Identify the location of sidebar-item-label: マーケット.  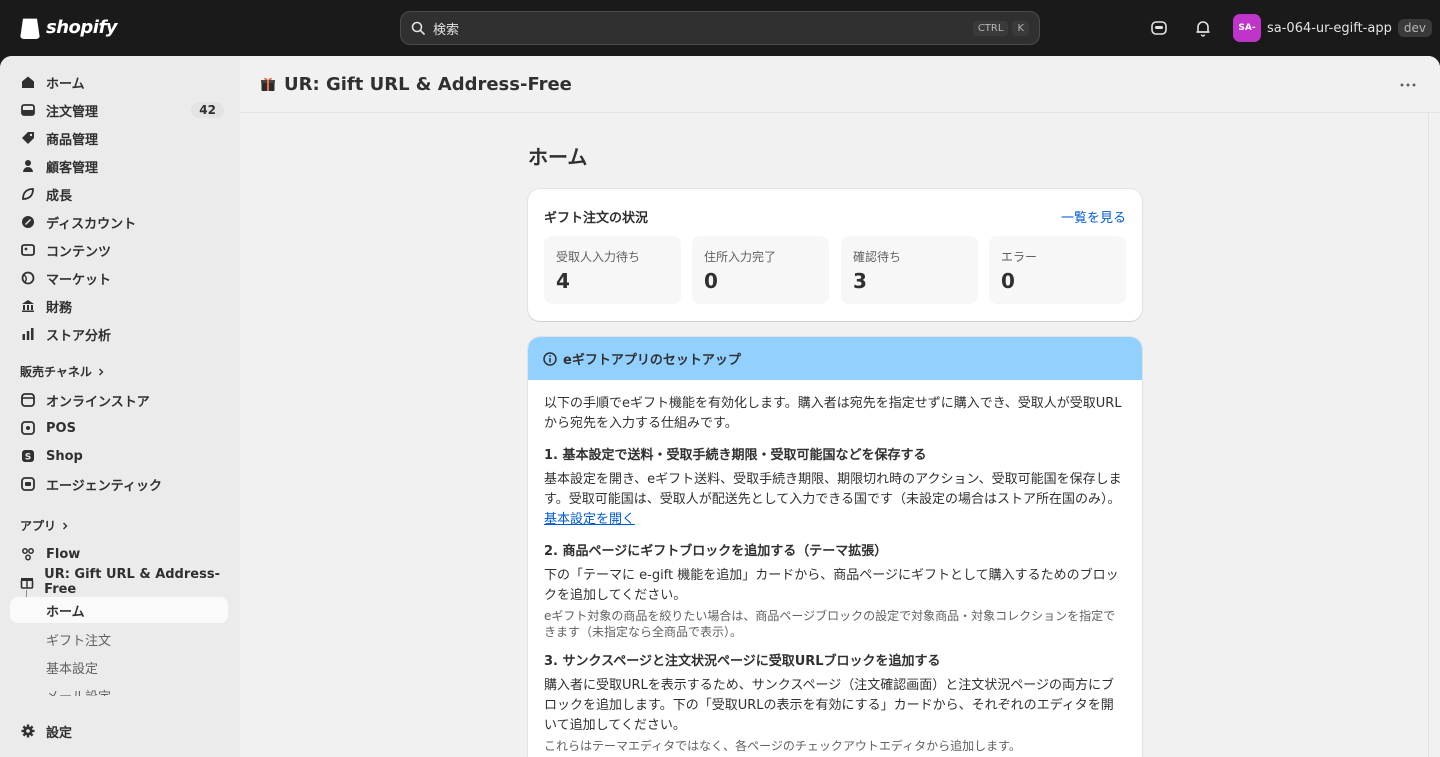
(79, 280).